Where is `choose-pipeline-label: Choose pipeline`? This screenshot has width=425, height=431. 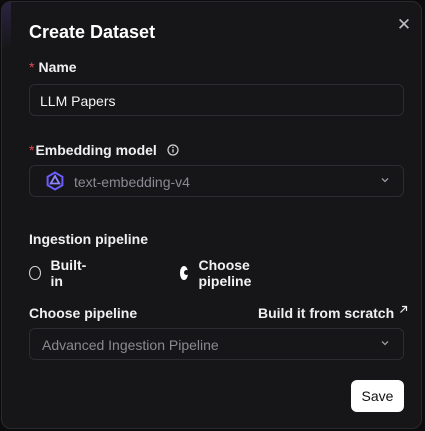
choose-pipeline-label: Choose pipeline is located at coordinates (83, 313).